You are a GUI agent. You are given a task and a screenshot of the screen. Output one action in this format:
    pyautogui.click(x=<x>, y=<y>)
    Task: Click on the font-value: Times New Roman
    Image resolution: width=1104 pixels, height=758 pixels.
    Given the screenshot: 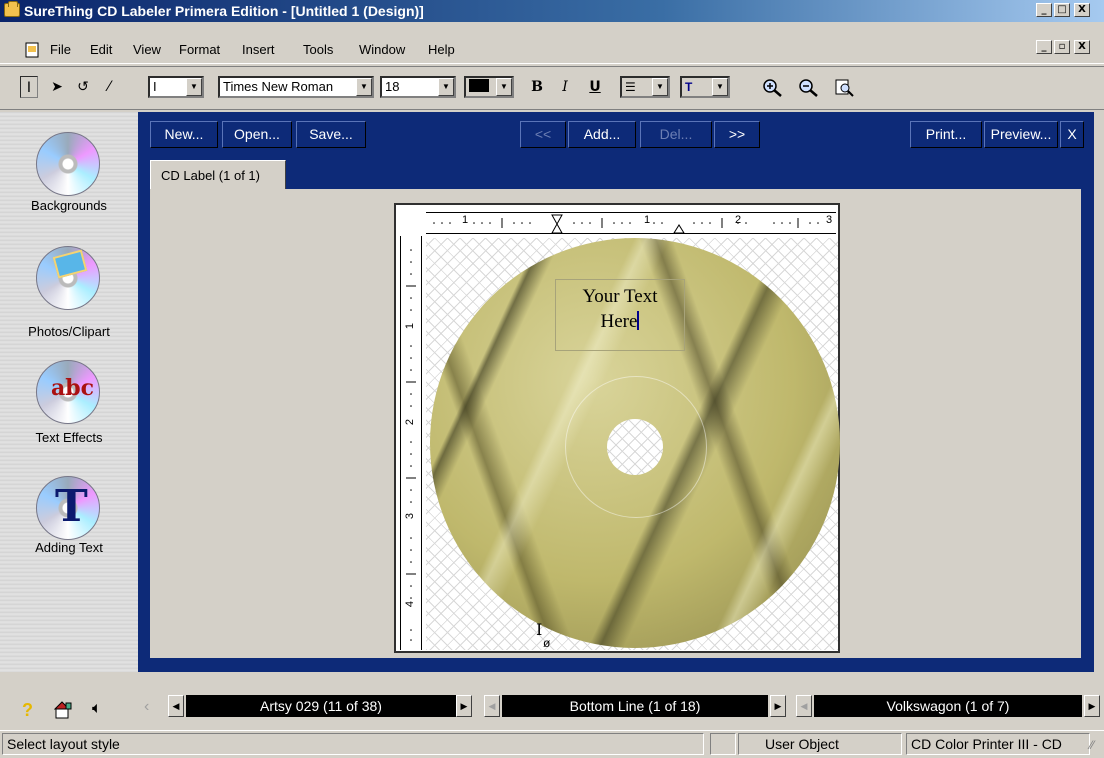 What is the action you would take?
    pyautogui.click(x=278, y=86)
    